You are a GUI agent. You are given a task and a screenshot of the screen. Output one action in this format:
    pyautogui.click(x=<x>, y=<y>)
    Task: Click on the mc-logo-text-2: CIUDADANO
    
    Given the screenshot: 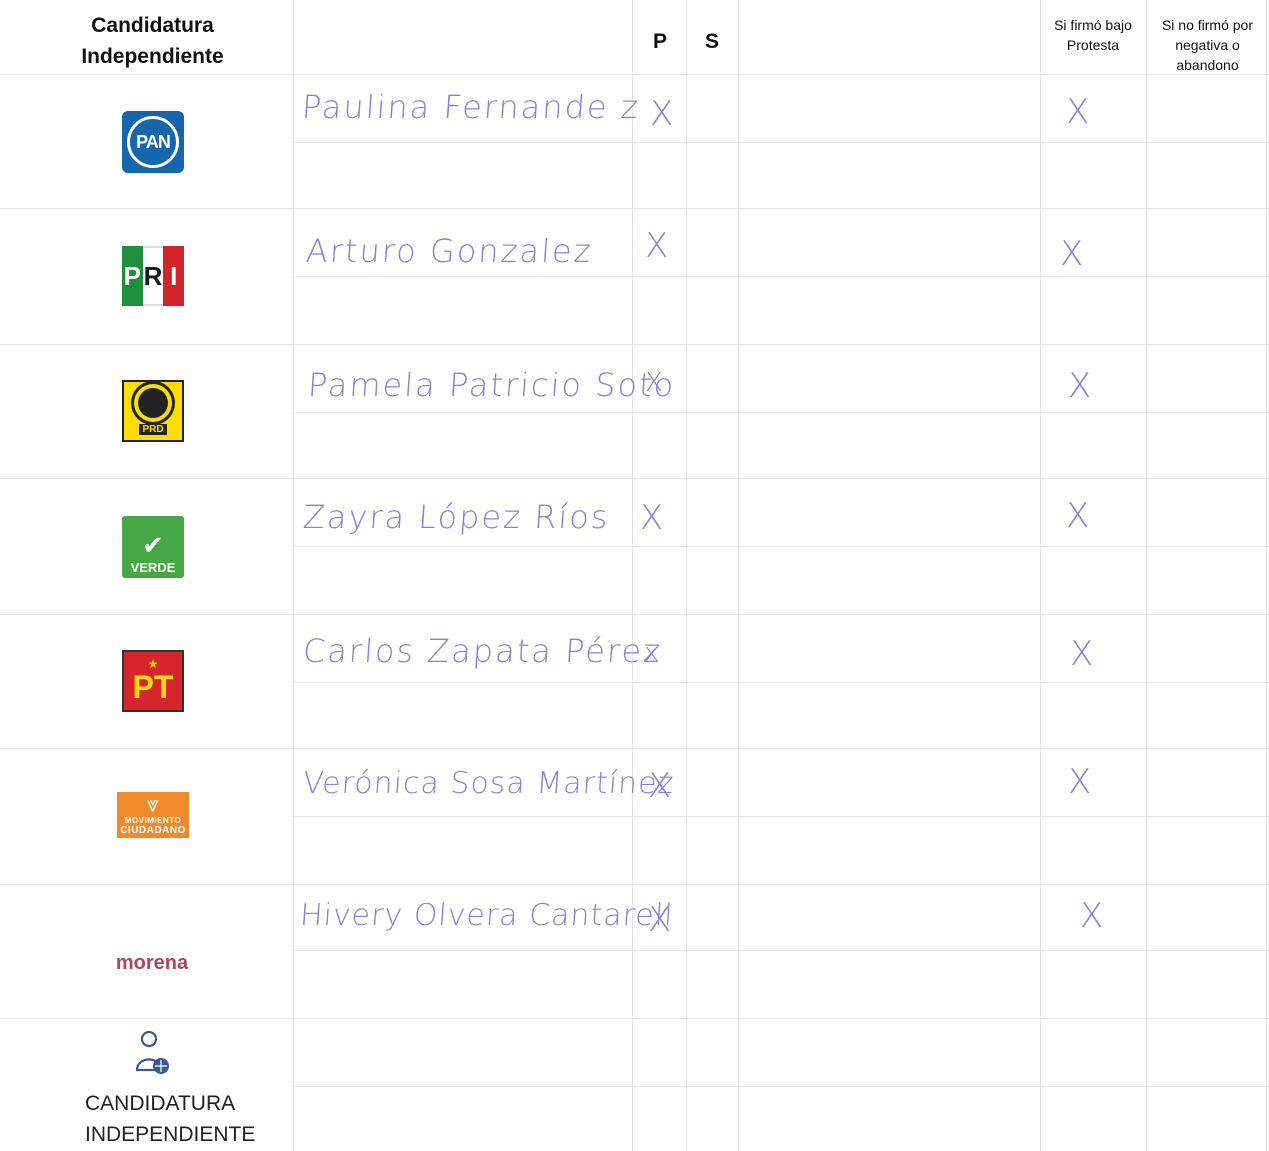 What is the action you would take?
    pyautogui.click(x=153, y=830)
    